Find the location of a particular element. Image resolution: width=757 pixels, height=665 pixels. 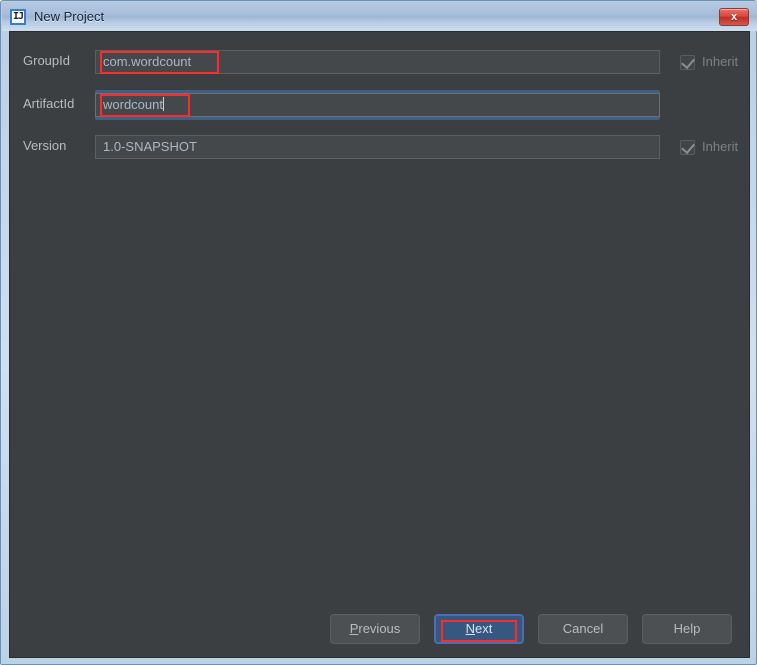

groupid-field-wrapper: com.wordcount is located at coordinates (377, 62).